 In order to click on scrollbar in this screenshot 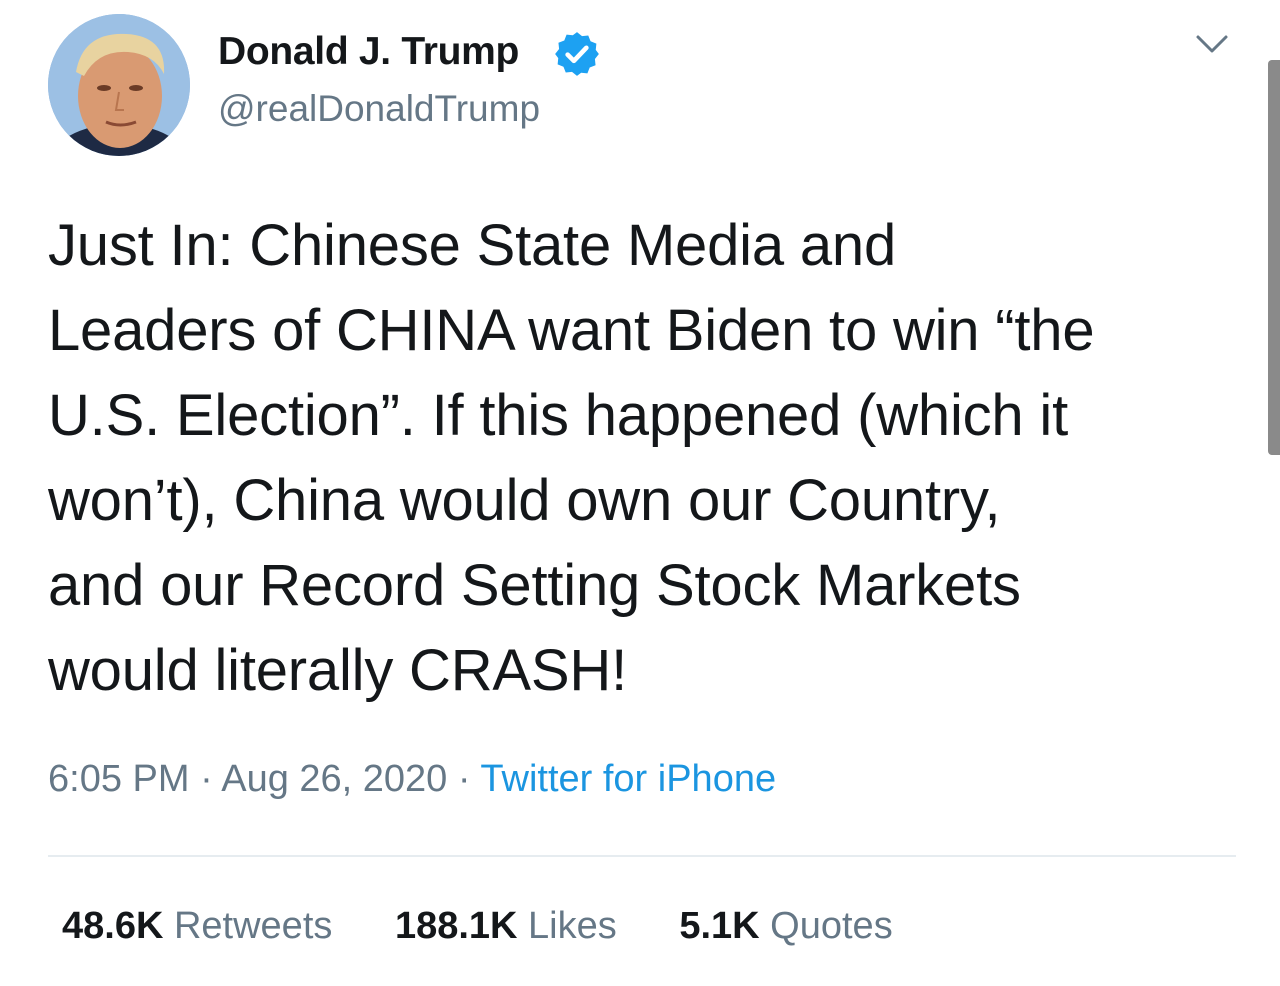, I will do `click(1274, 257)`.